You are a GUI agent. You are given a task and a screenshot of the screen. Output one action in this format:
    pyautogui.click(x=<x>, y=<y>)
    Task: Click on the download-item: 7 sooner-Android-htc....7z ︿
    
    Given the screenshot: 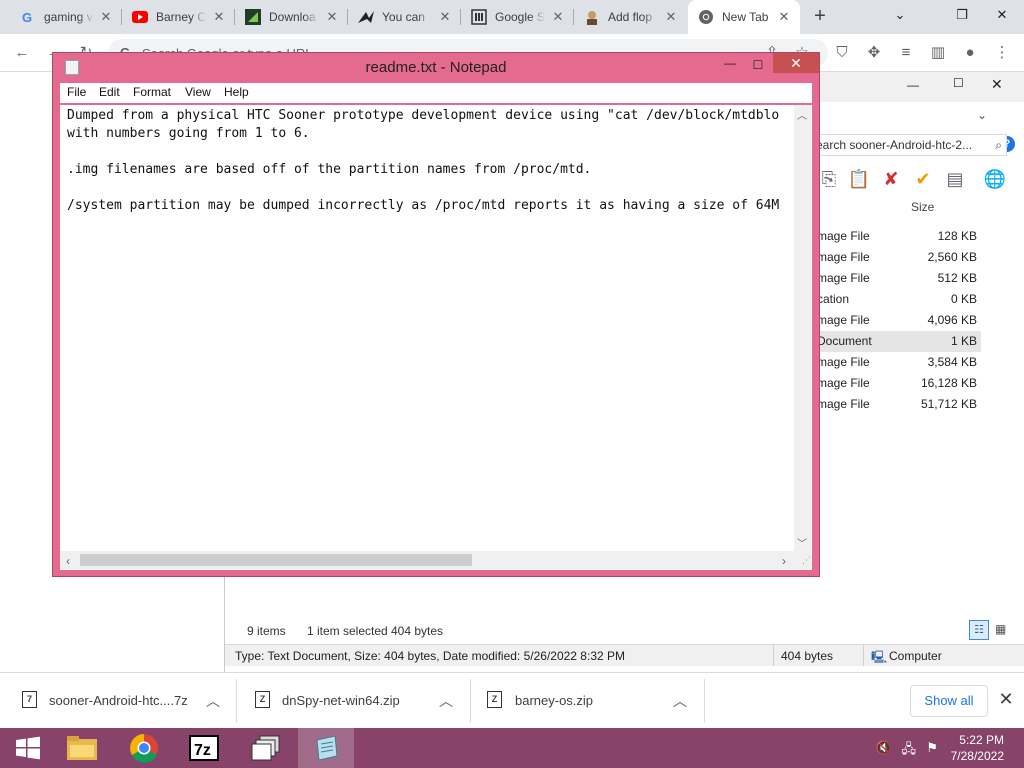 What is the action you would take?
    pyautogui.click(x=118, y=701)
    